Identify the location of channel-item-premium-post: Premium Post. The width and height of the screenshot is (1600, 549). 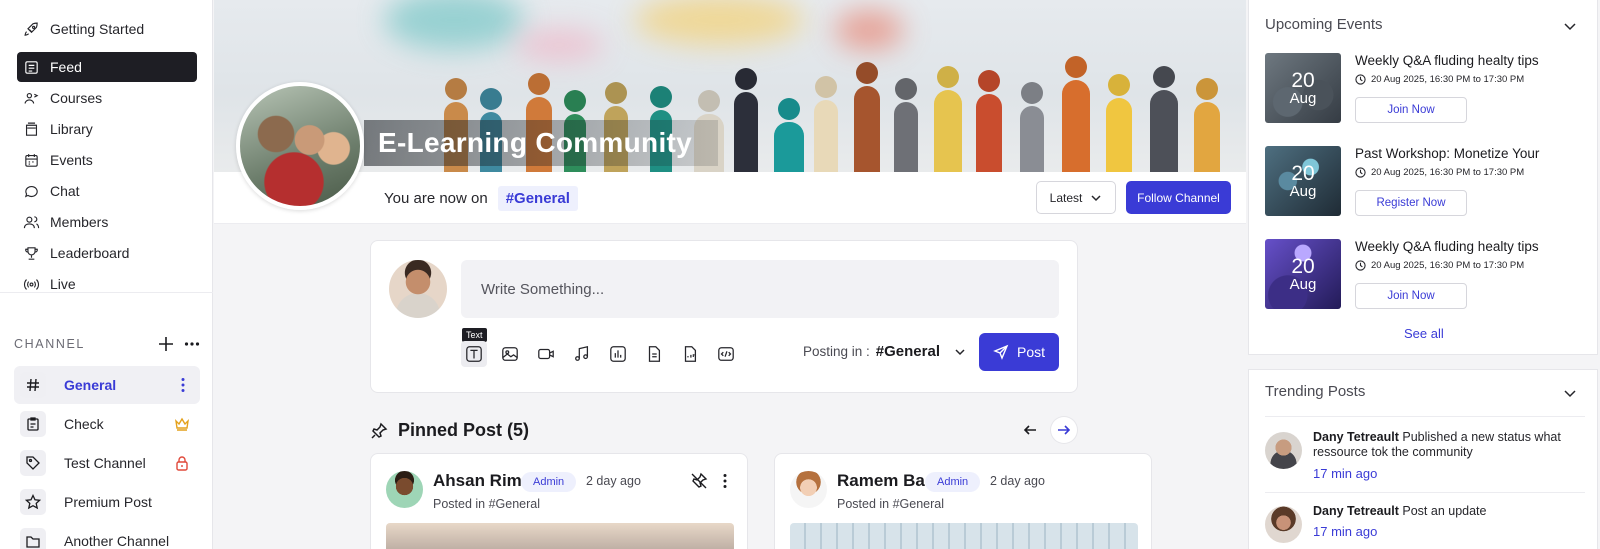
(107, 502).